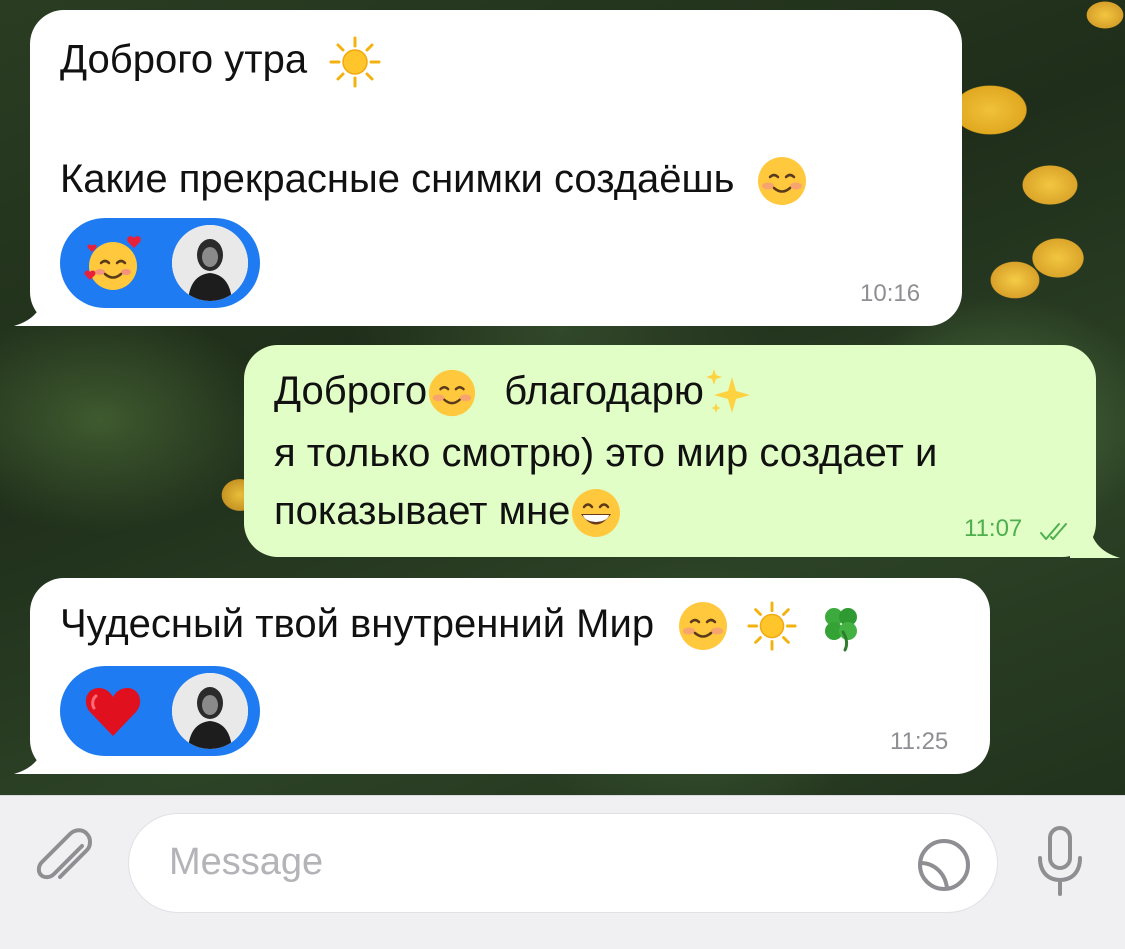 Image resolution: width=1125 pixels, height=949 pixels. Describe the element at coordinates (606, 453) in the screenshot. I see `message-line: я только смотрю) это мир создает и` at that location.